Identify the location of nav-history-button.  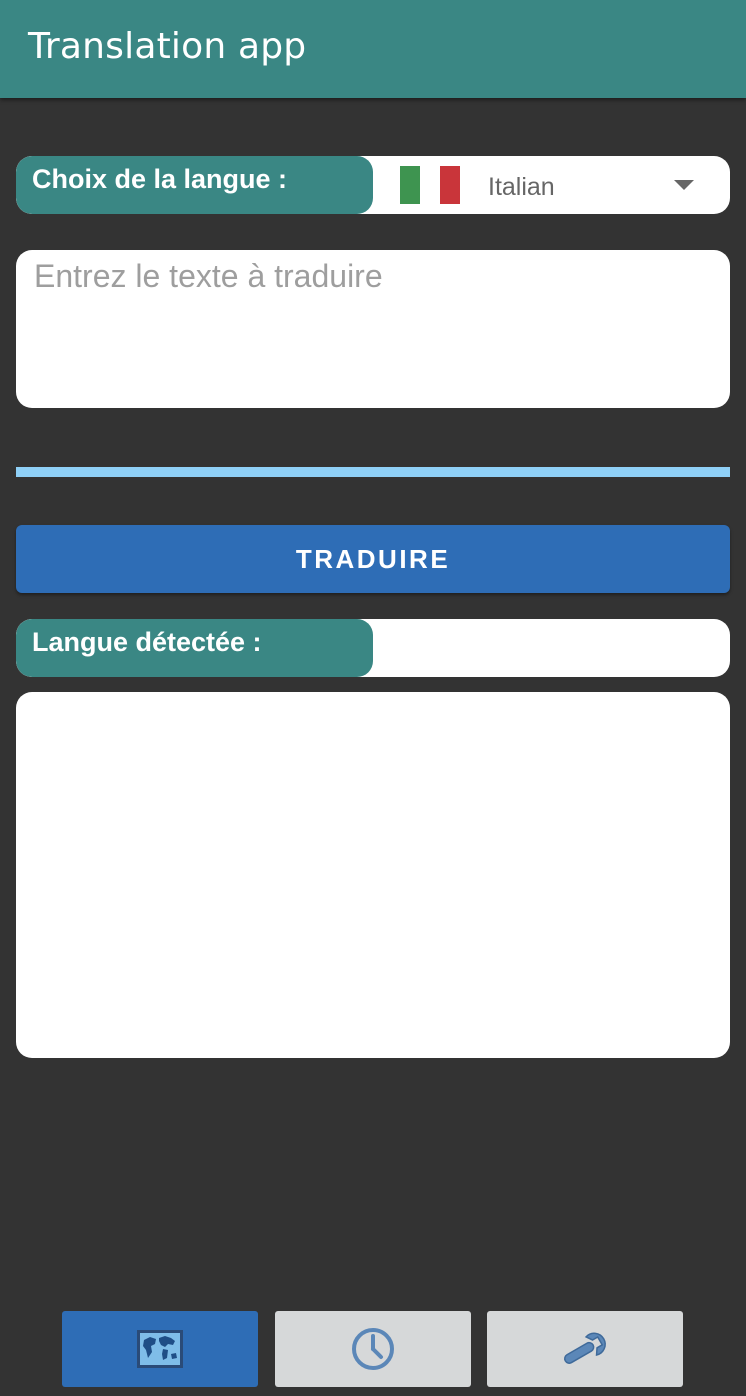
(373, 1349).